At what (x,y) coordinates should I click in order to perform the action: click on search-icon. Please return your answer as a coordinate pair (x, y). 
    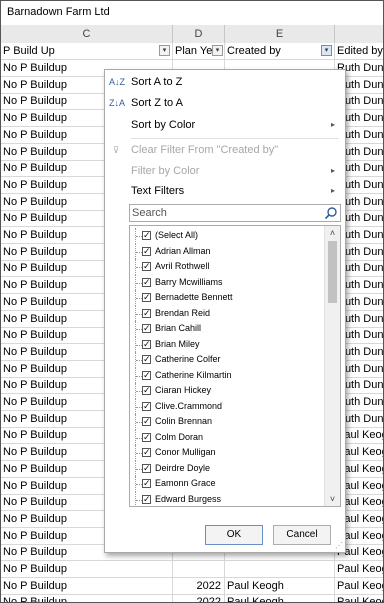
    Looking at the image, I should click on (330, 213).